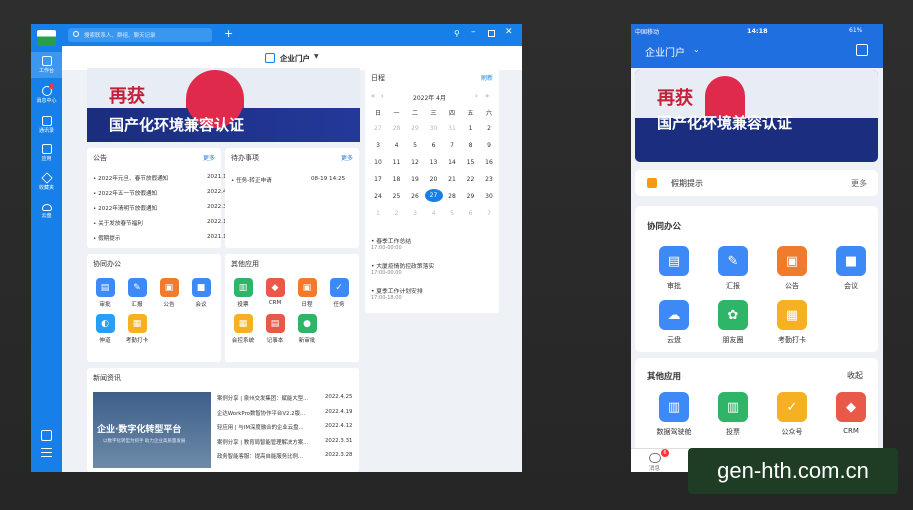 The width and height of the screenshot is (913, 510). Describe the element at coordinates (137, 329) in the screenshot. I see `collab-app: ▦ 考勤打卡` at that location.